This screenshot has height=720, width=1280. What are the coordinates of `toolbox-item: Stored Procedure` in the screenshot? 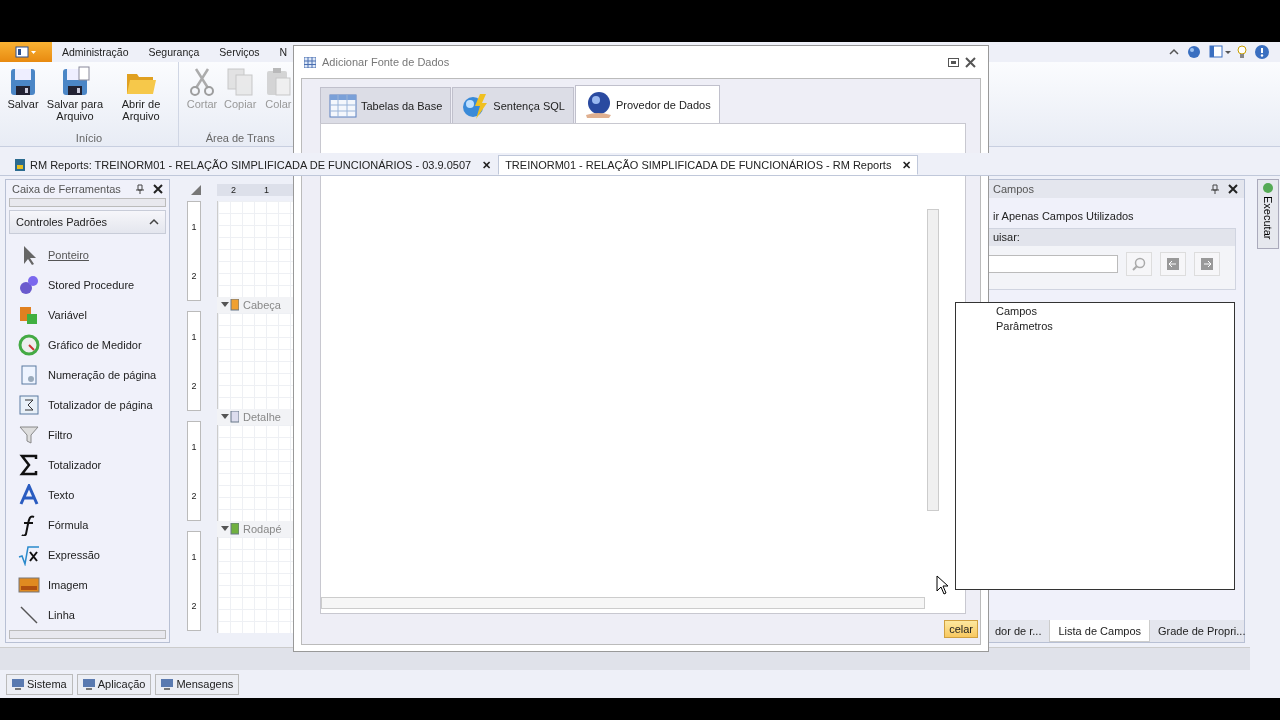 It's located at (87, 285).